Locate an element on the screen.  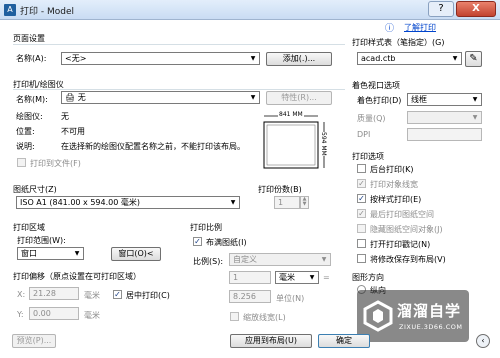
print-area-title: 打印区域 is located at coordinates (29, 227).